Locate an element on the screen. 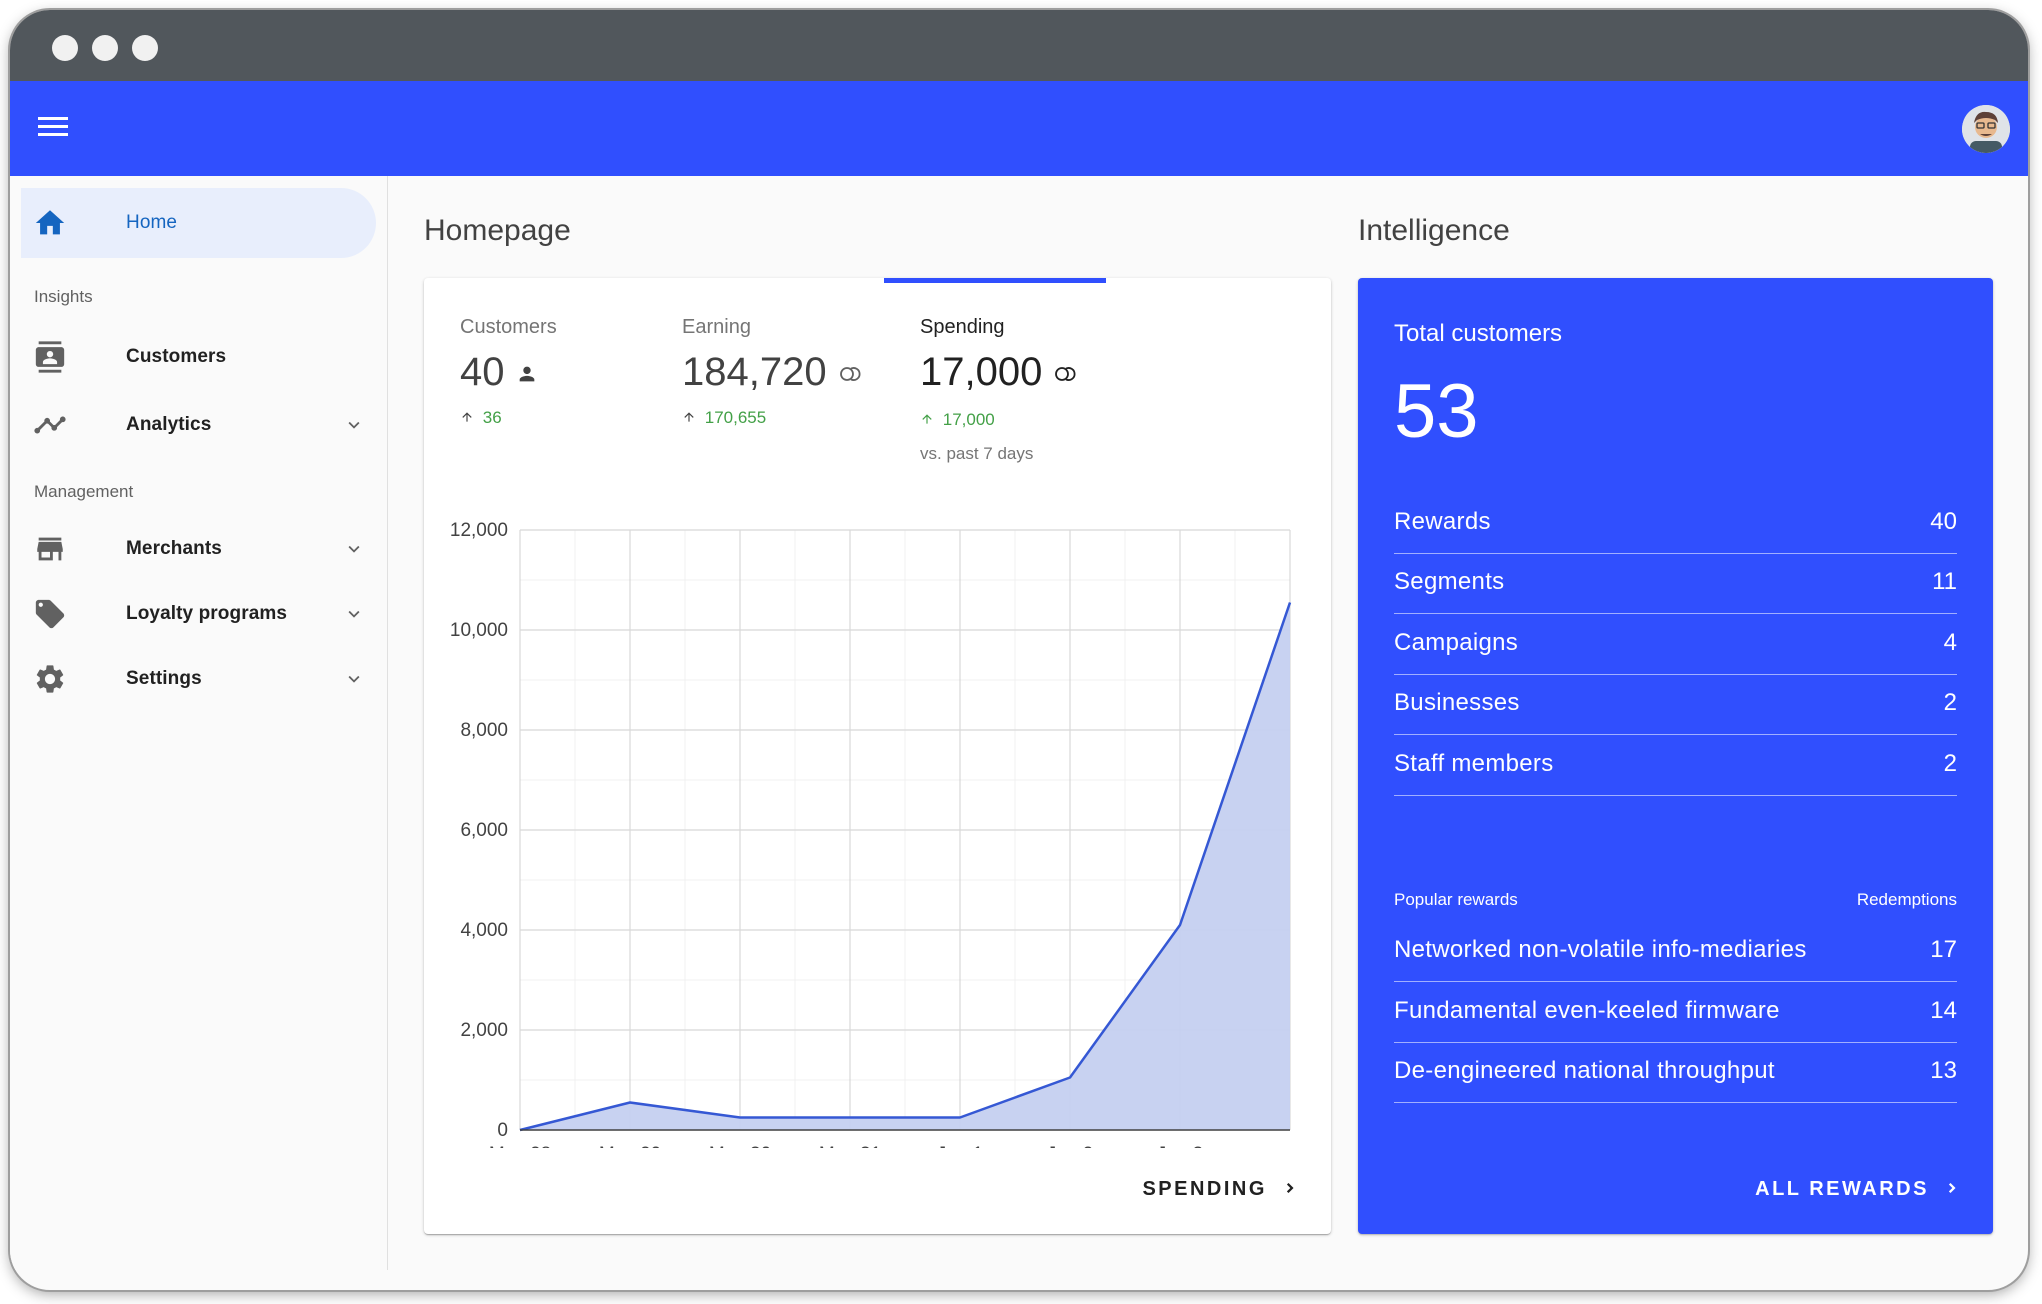 The image size is (2042, 1304). tag-icon is located at coordinates (50, 614).